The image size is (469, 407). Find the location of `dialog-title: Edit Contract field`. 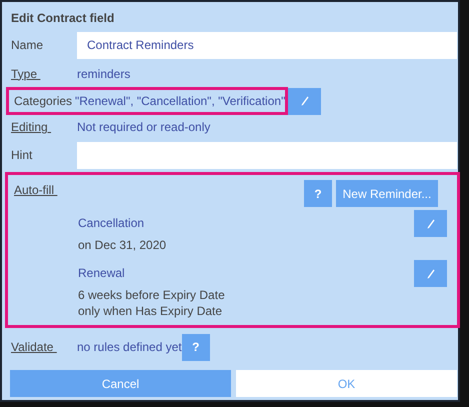

dialog-title: Edit Contract field is located at coordinates (63, 18).